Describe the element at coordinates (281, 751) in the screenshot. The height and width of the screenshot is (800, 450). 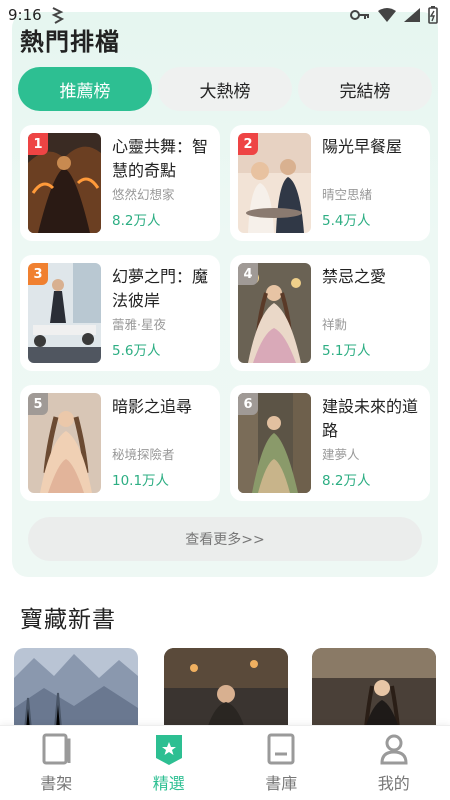
I see `library-icon` at that location.